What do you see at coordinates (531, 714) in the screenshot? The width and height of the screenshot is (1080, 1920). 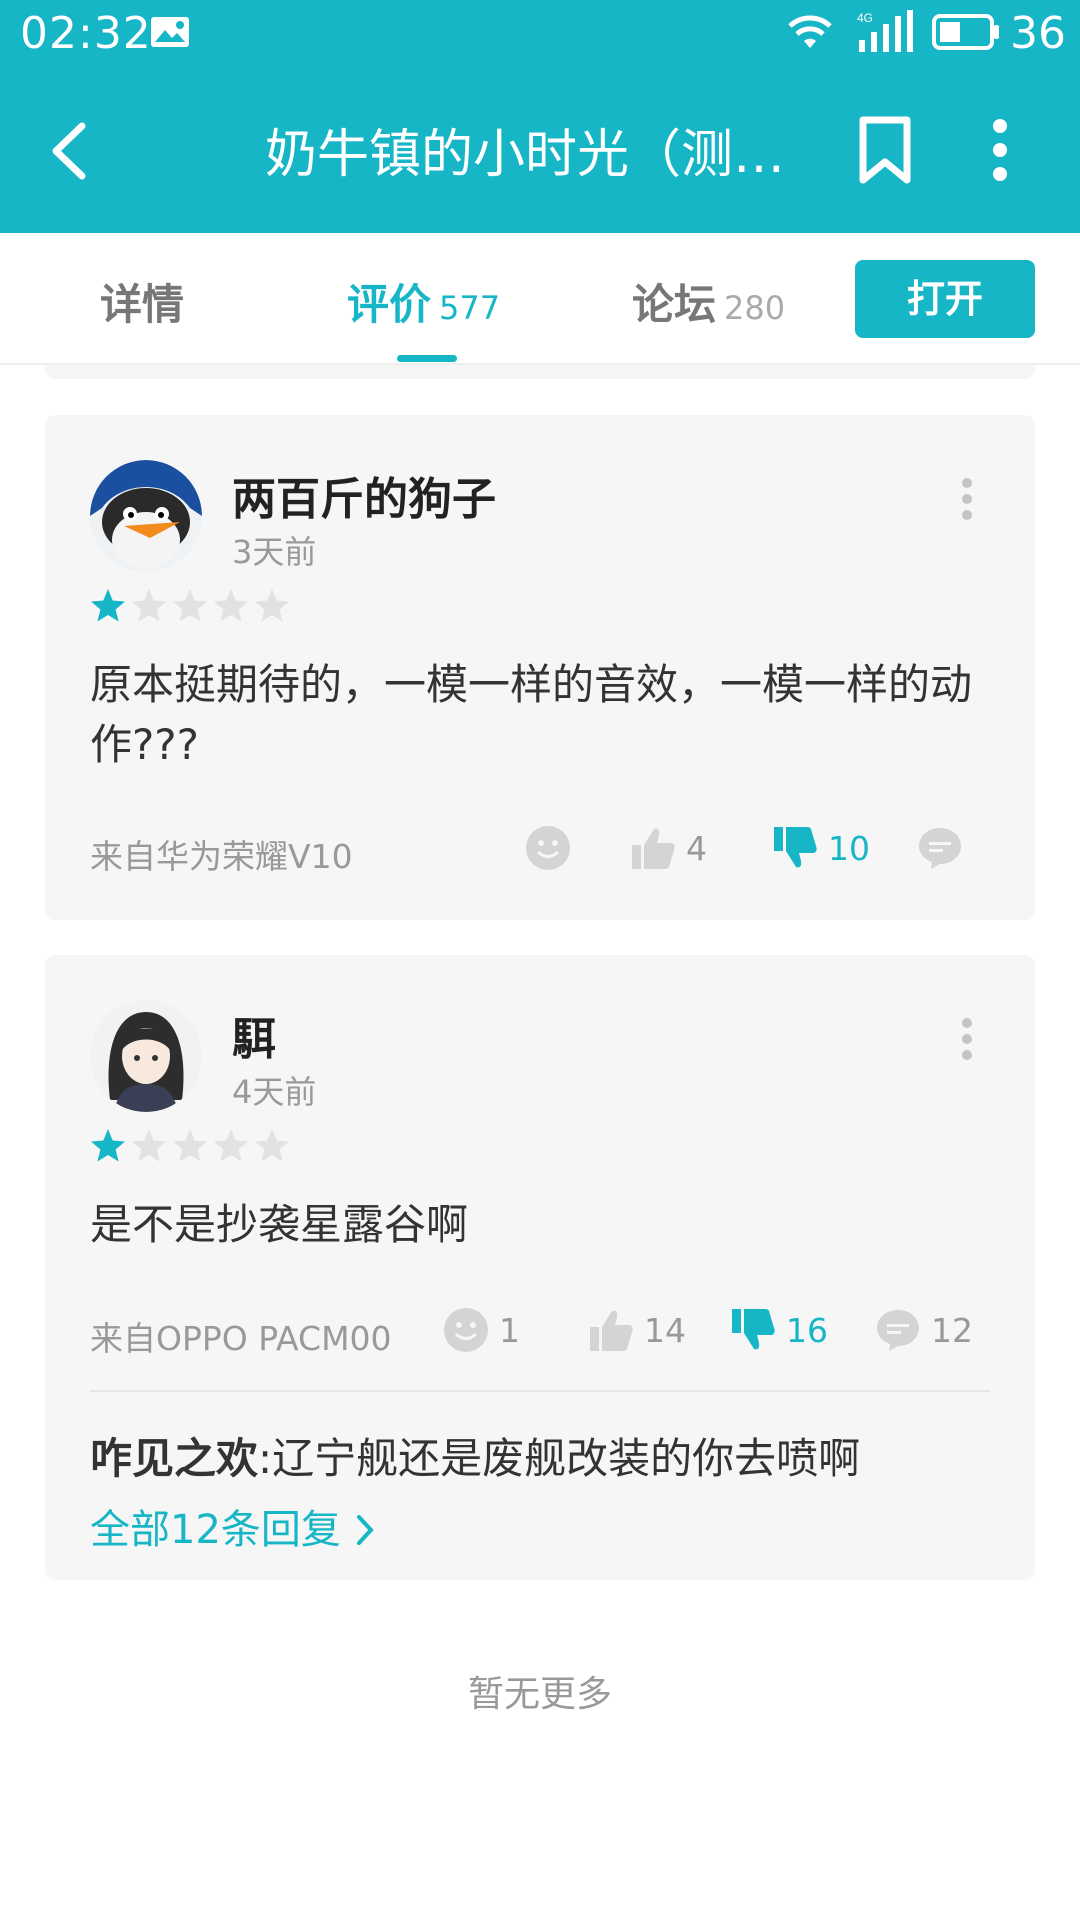 I see `review-content: 原本挺期待的，一模一样的音效，一模一样的动作???` at bounding box center [531, 714].